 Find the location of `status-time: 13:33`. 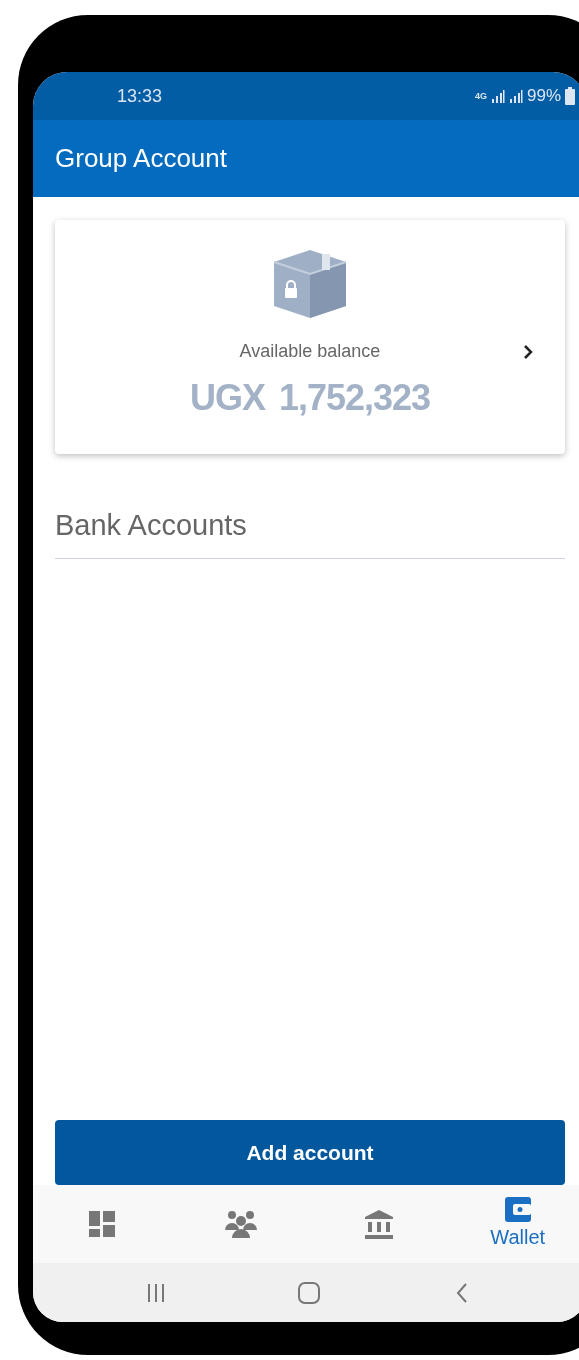

status-time: 13:33 is located at coordinates (140, 96).